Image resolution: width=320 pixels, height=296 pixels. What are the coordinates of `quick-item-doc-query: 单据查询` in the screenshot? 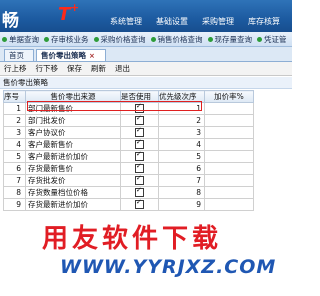 It's located at (20, 39).